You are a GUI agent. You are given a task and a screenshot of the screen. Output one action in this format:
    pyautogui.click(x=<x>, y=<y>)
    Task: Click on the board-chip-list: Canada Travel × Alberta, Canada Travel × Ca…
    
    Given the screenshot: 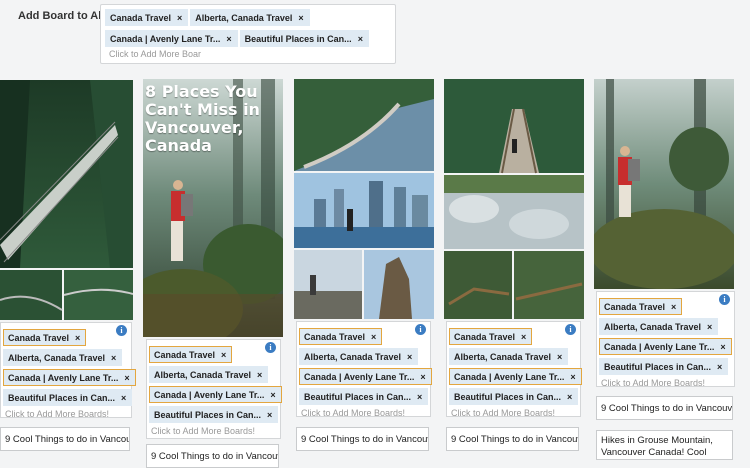 What is the action you would take?
    pyautogui.click(x=248, y=30)
    